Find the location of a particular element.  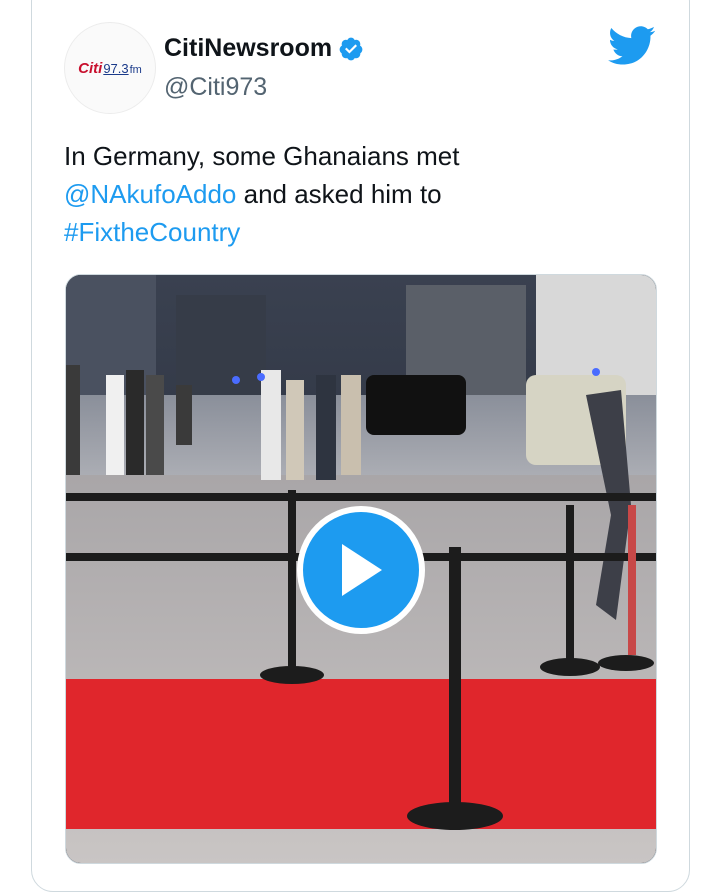

mention-link: @NAkufoAddo is located at coordinates (150, 194).